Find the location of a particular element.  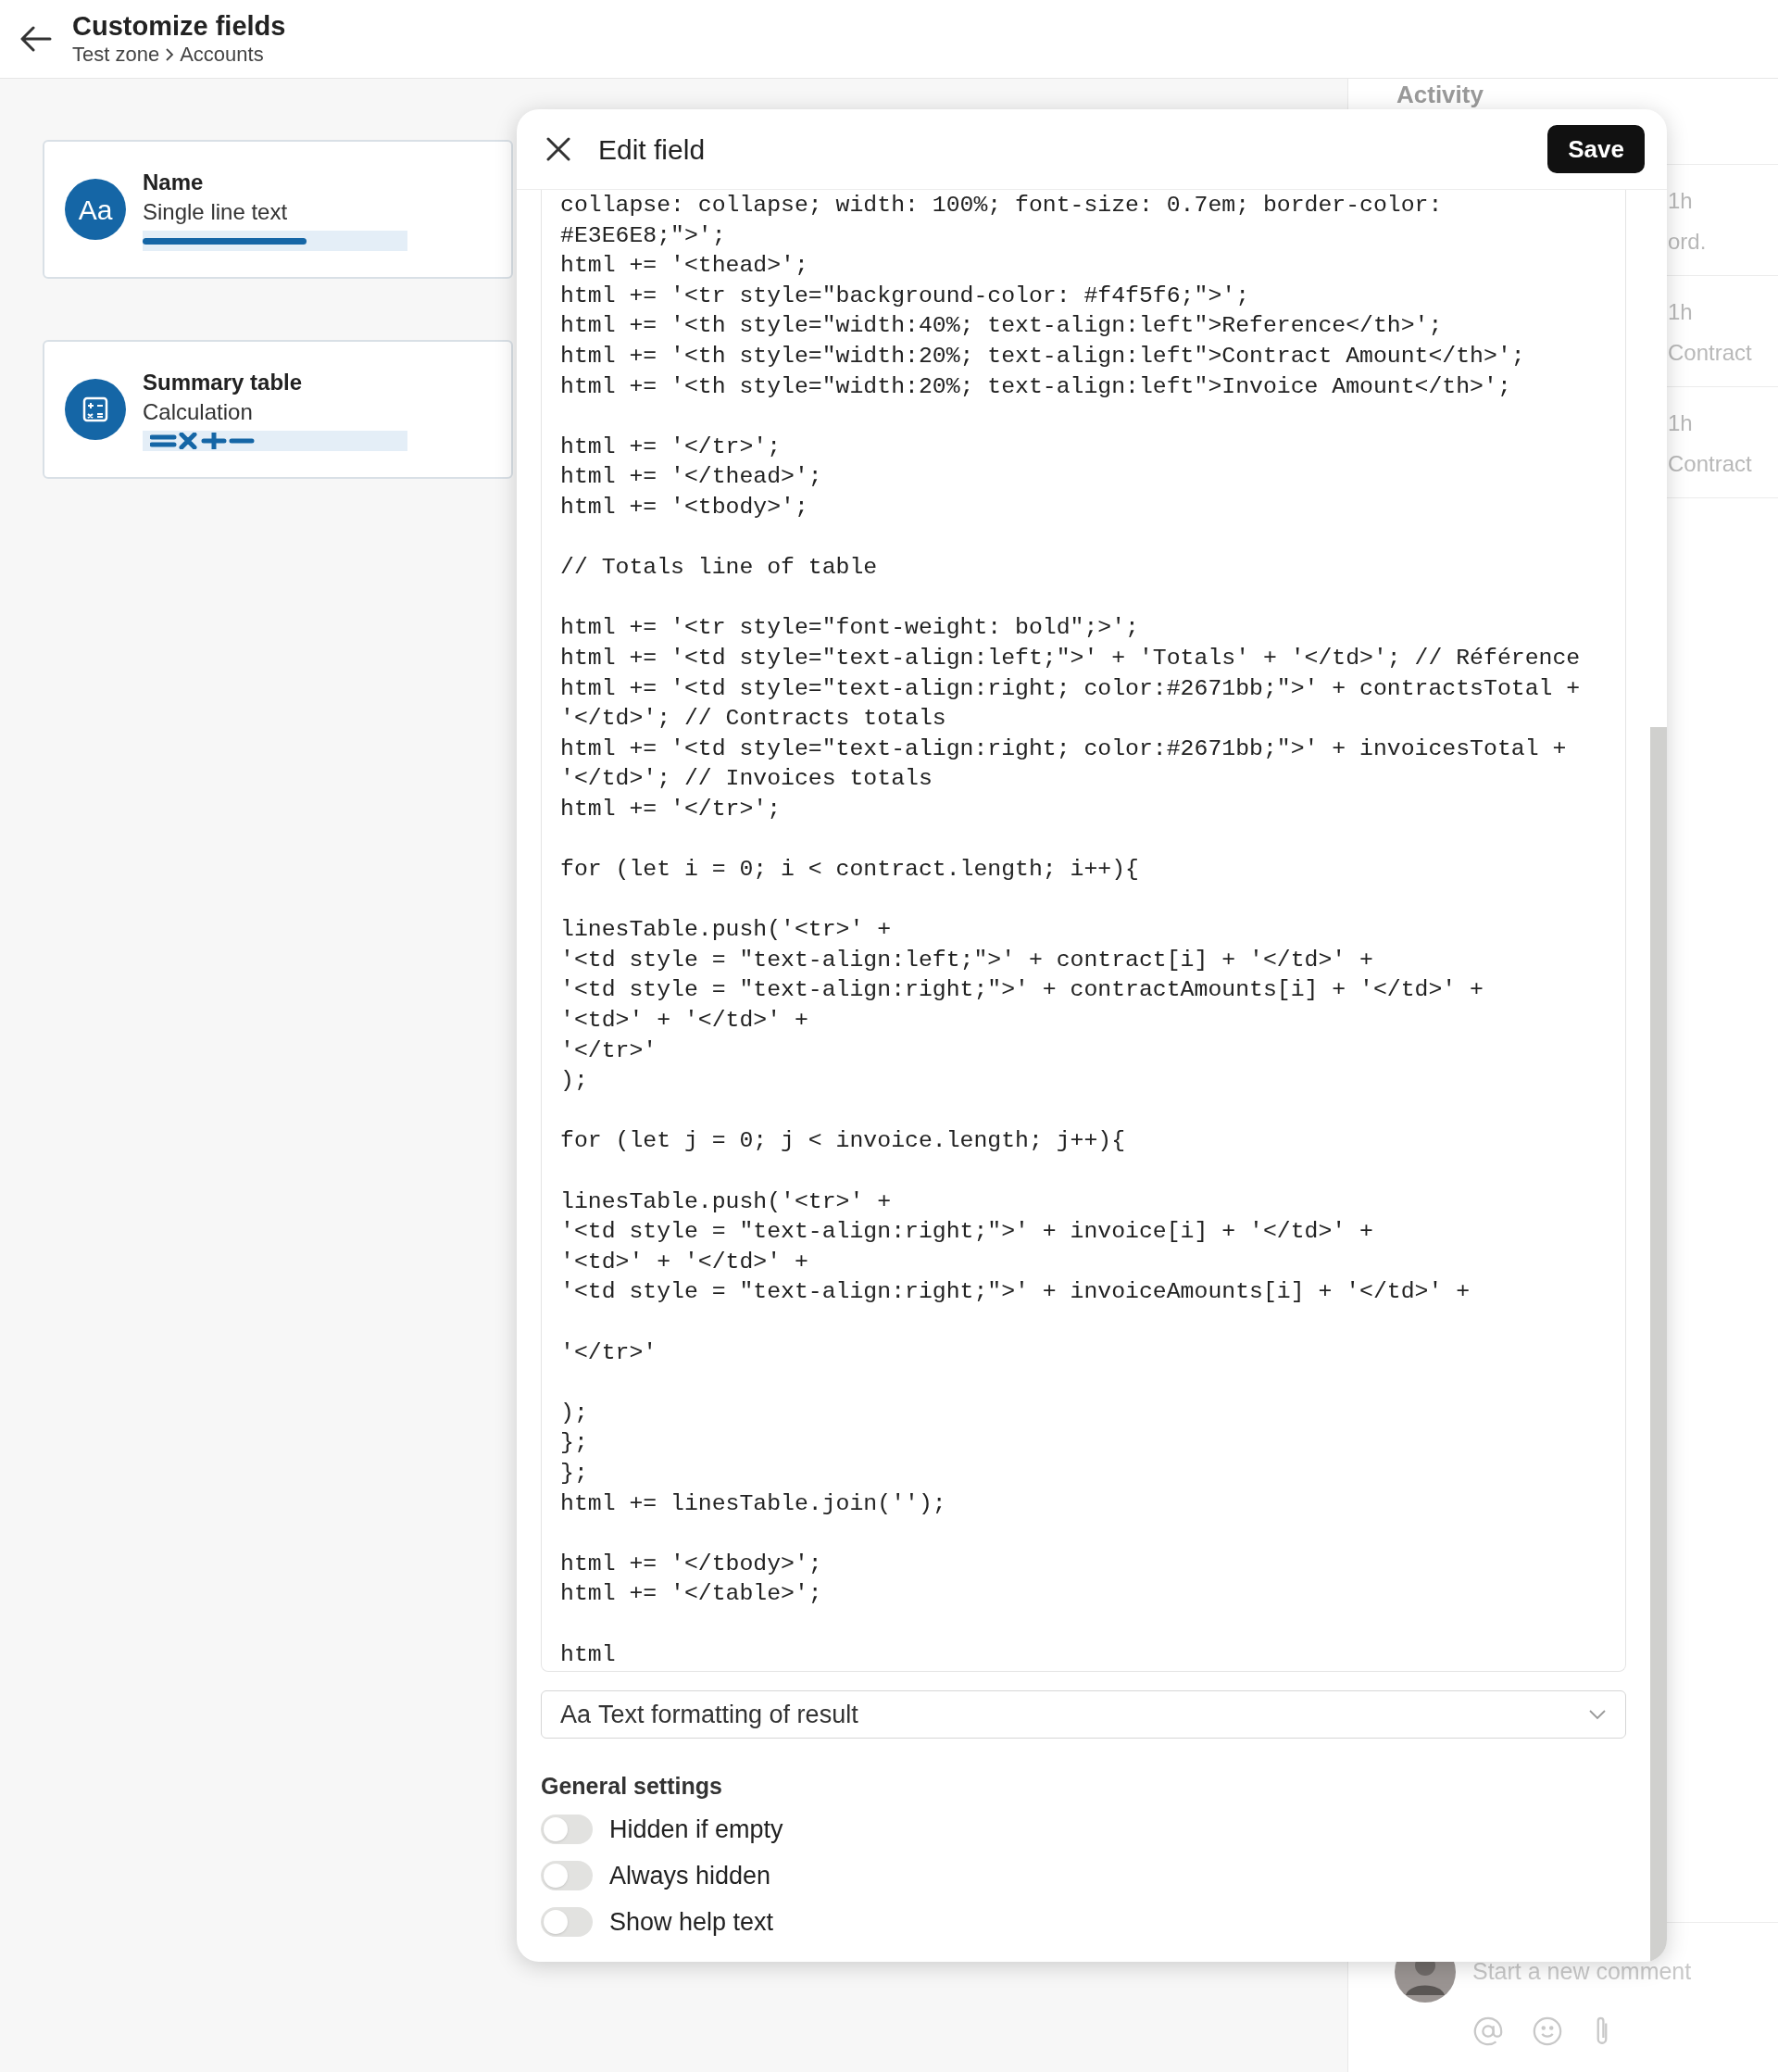

setting-label: Hidden if empty is located at coordinates (696, 1829).